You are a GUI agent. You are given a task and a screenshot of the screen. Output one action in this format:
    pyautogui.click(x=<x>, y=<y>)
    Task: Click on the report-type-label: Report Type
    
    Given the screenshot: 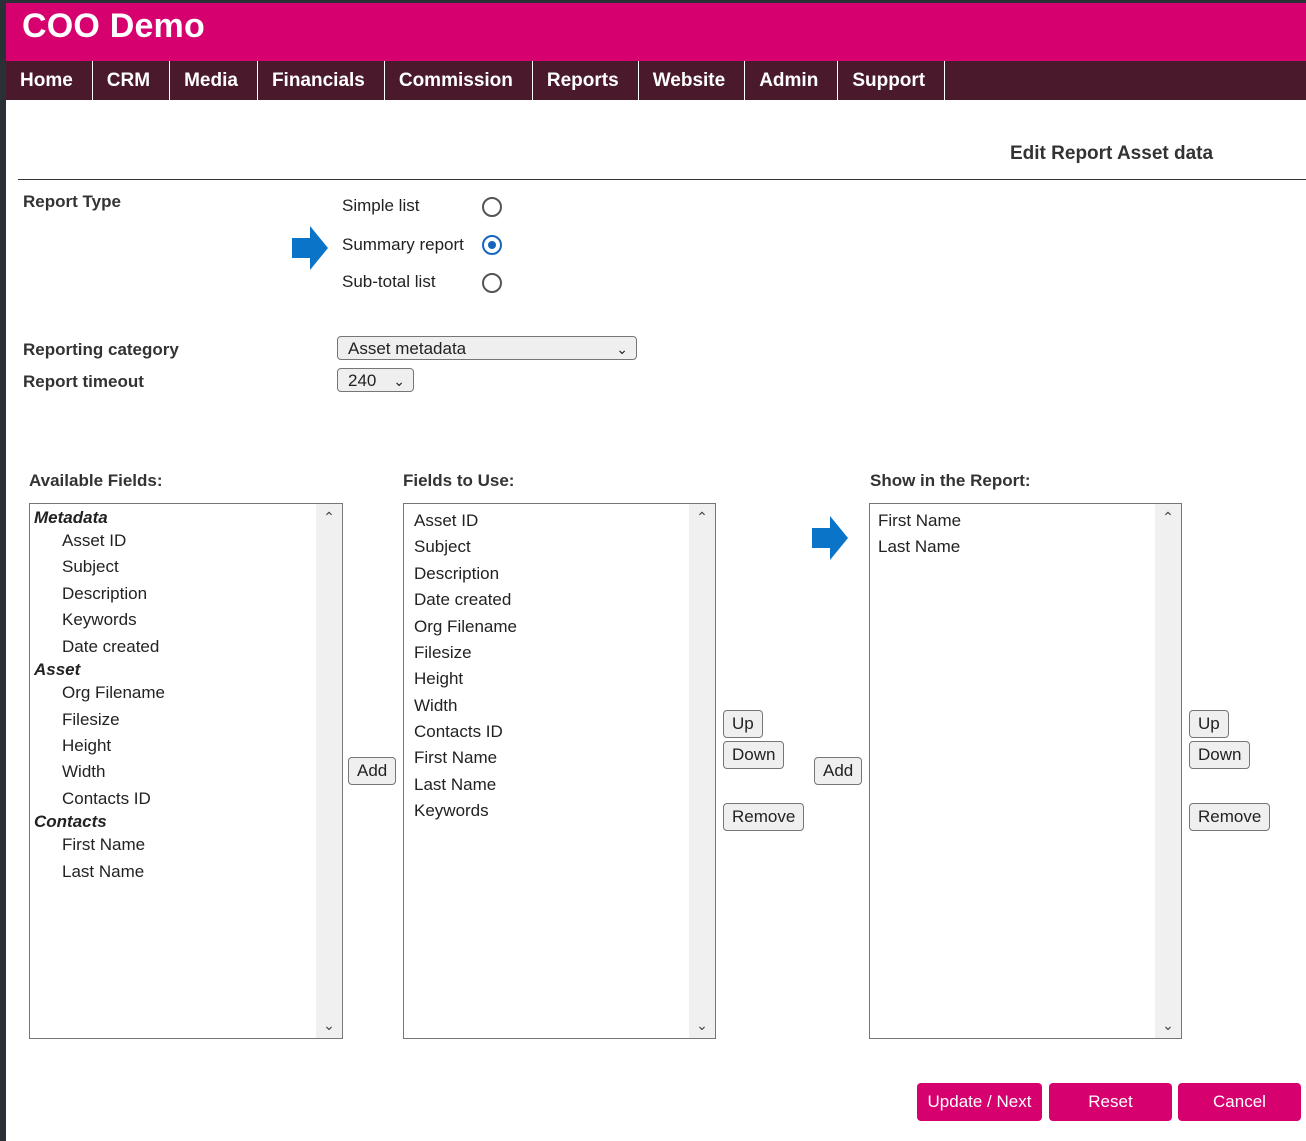 What is the action you would take?
    pyautogui.click(x=72, y=201)
    